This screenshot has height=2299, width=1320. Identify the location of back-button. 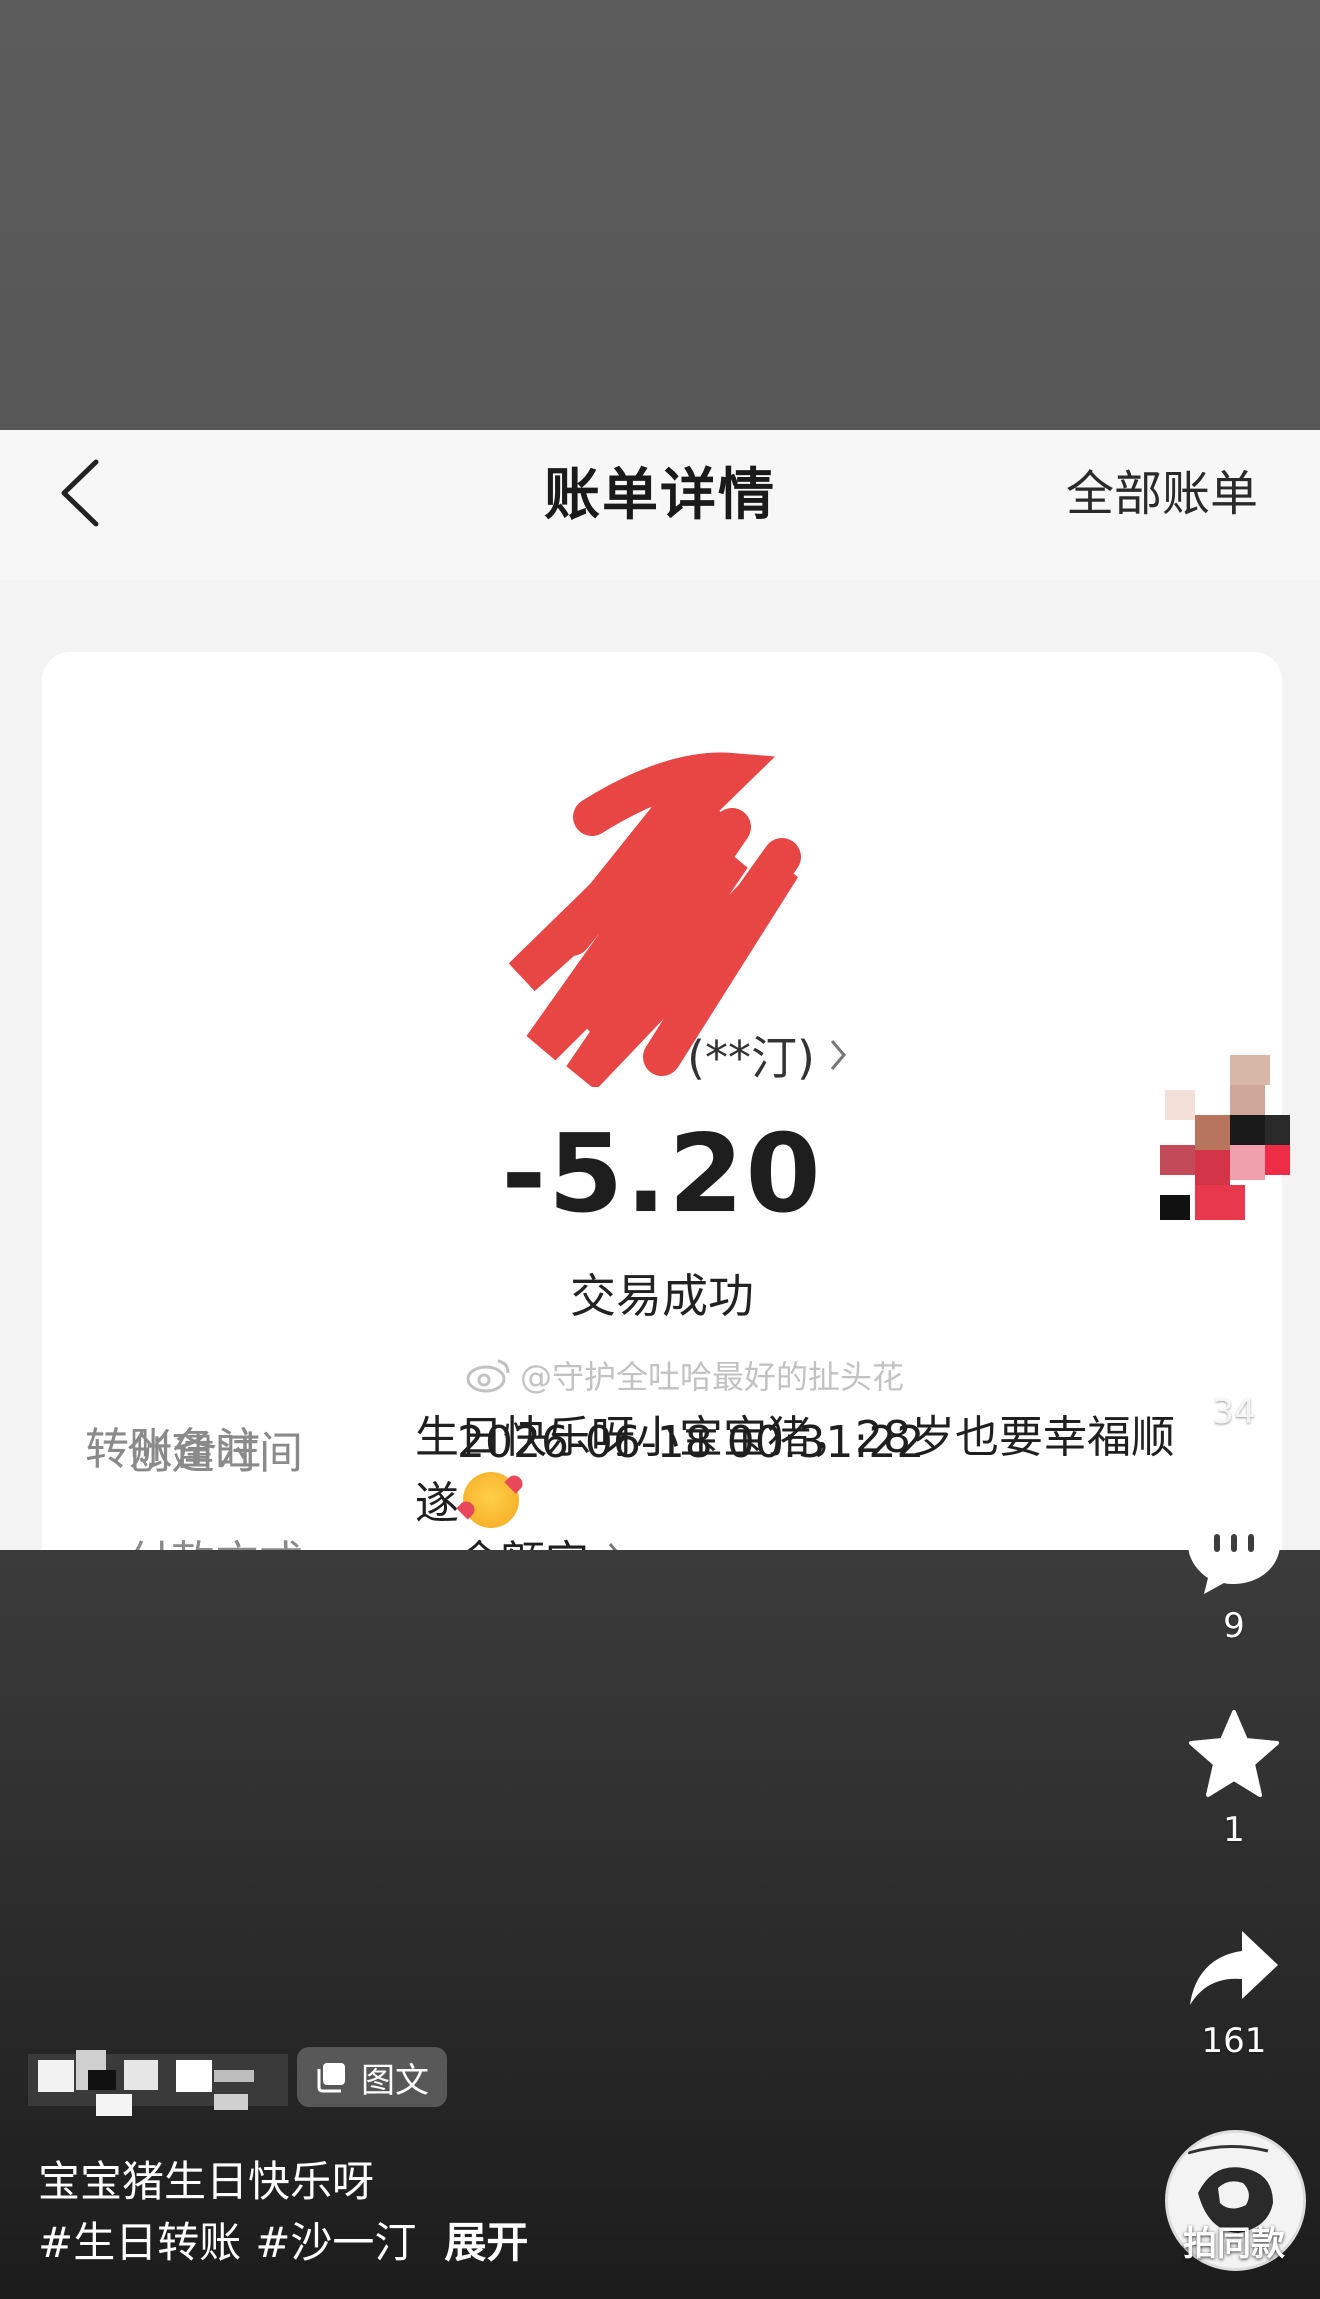
(80, 493).